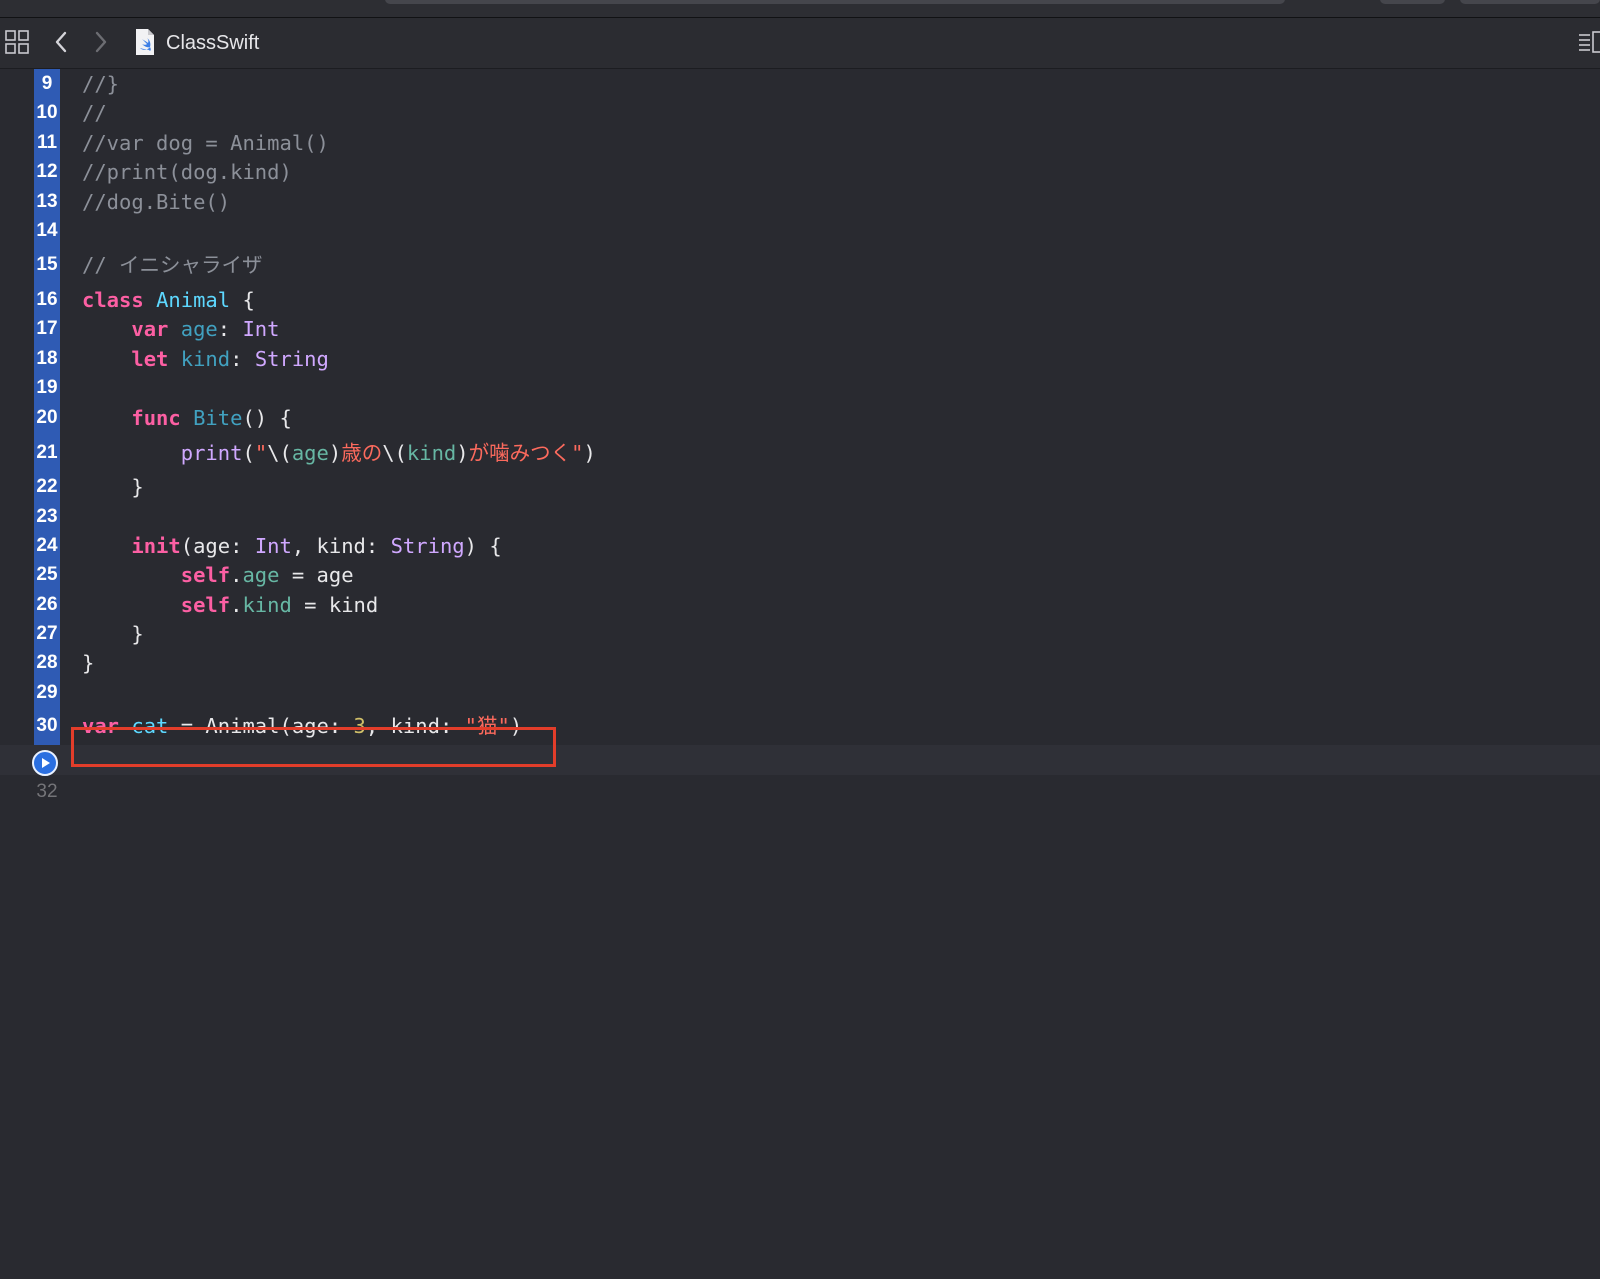  I want to click on code-line: 12 //print(dog.kind), so click(800, 172).